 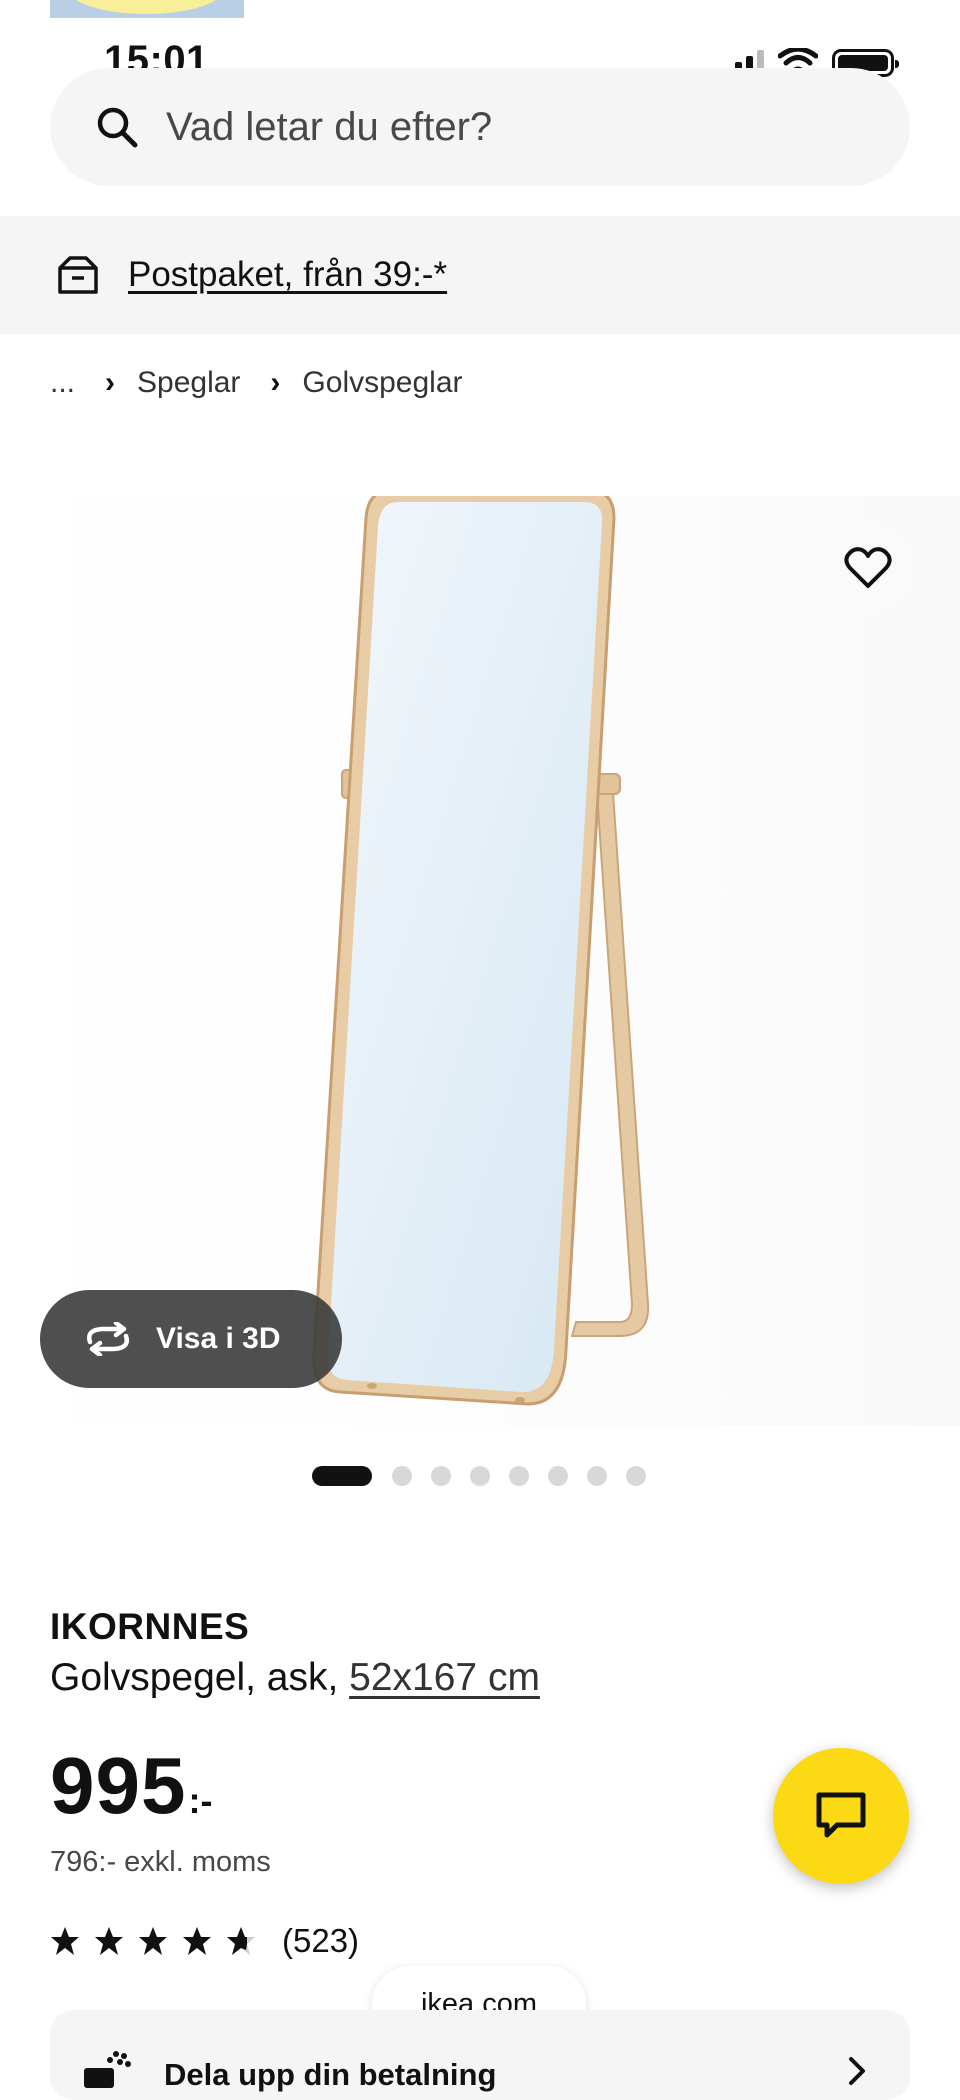 I want to click on split-payment-label: Dela upp din betalning, so click(x=330, y=2074).